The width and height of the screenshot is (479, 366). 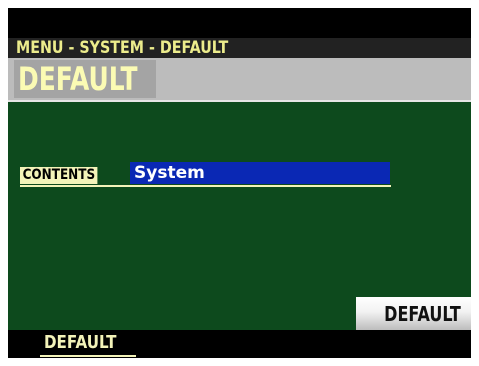 What do you see at coordinates (78, 79) in the screenshot?
I see `page-title: DEFAULT` at bounding box center [78, 79].